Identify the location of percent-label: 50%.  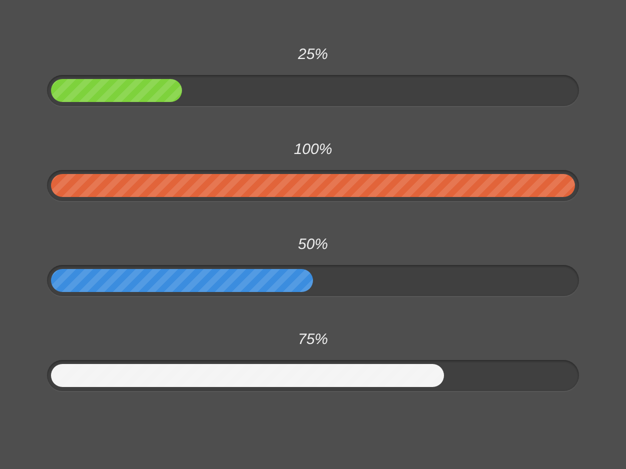
(313, 245).